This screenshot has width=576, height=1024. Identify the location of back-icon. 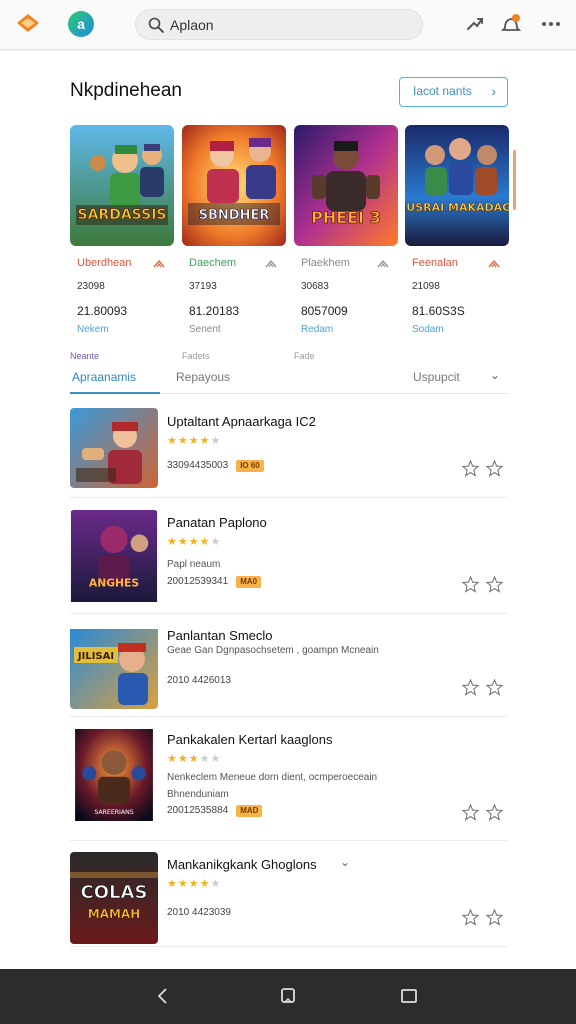
(163, 996).